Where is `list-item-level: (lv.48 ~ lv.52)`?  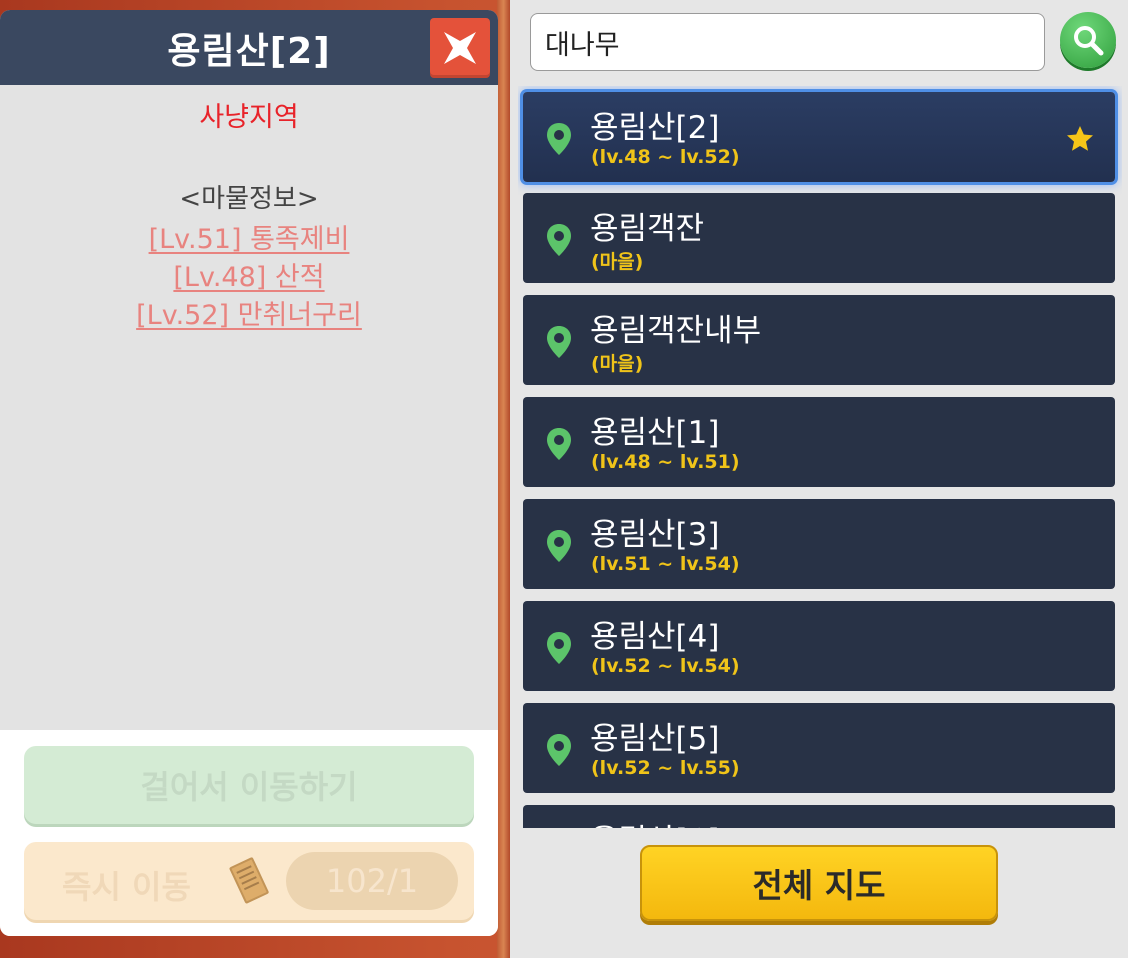
list-item-level: (lv.48 ~ lv.52) is located at coordinates (665, 157).